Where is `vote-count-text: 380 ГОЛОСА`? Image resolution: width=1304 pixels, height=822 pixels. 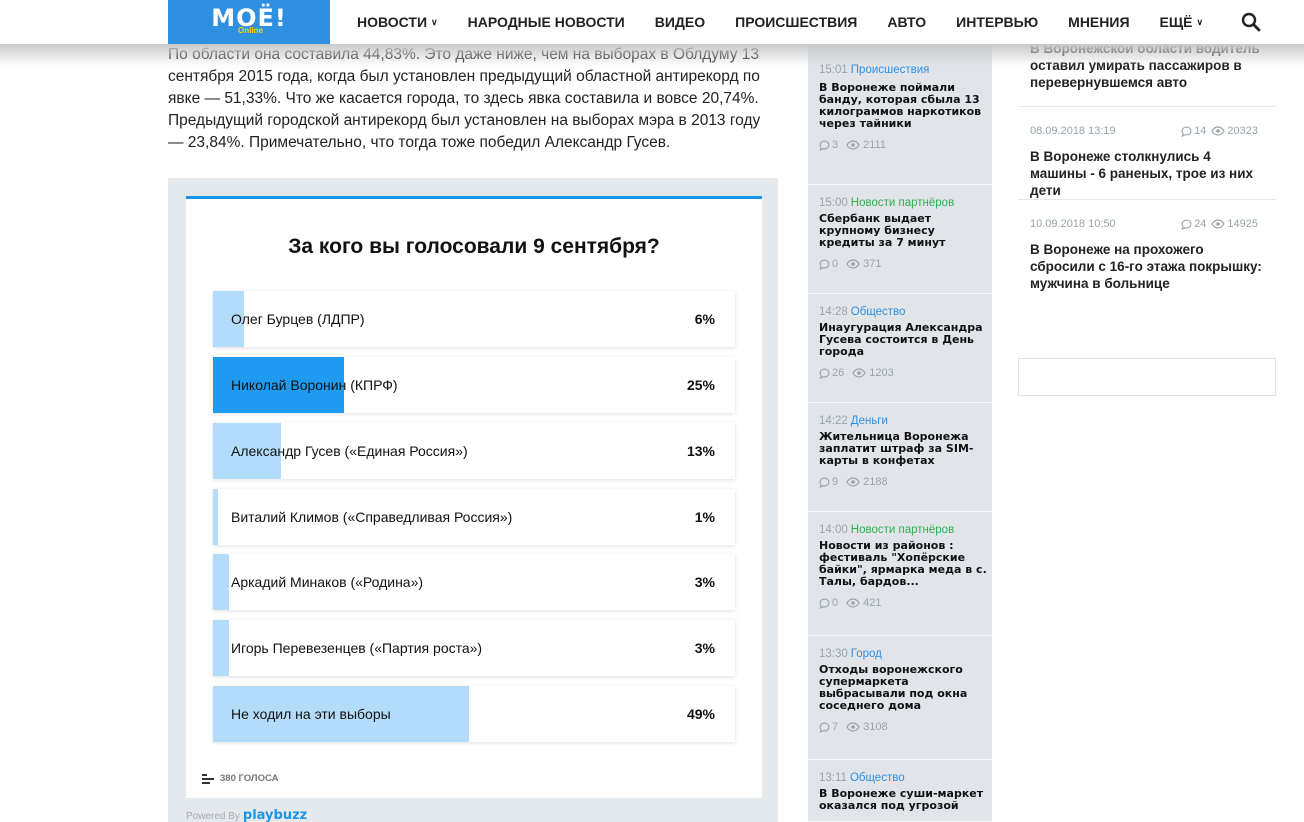
vote-count-text: 380 ГОЛОСА is located at coordinates (249, 778).